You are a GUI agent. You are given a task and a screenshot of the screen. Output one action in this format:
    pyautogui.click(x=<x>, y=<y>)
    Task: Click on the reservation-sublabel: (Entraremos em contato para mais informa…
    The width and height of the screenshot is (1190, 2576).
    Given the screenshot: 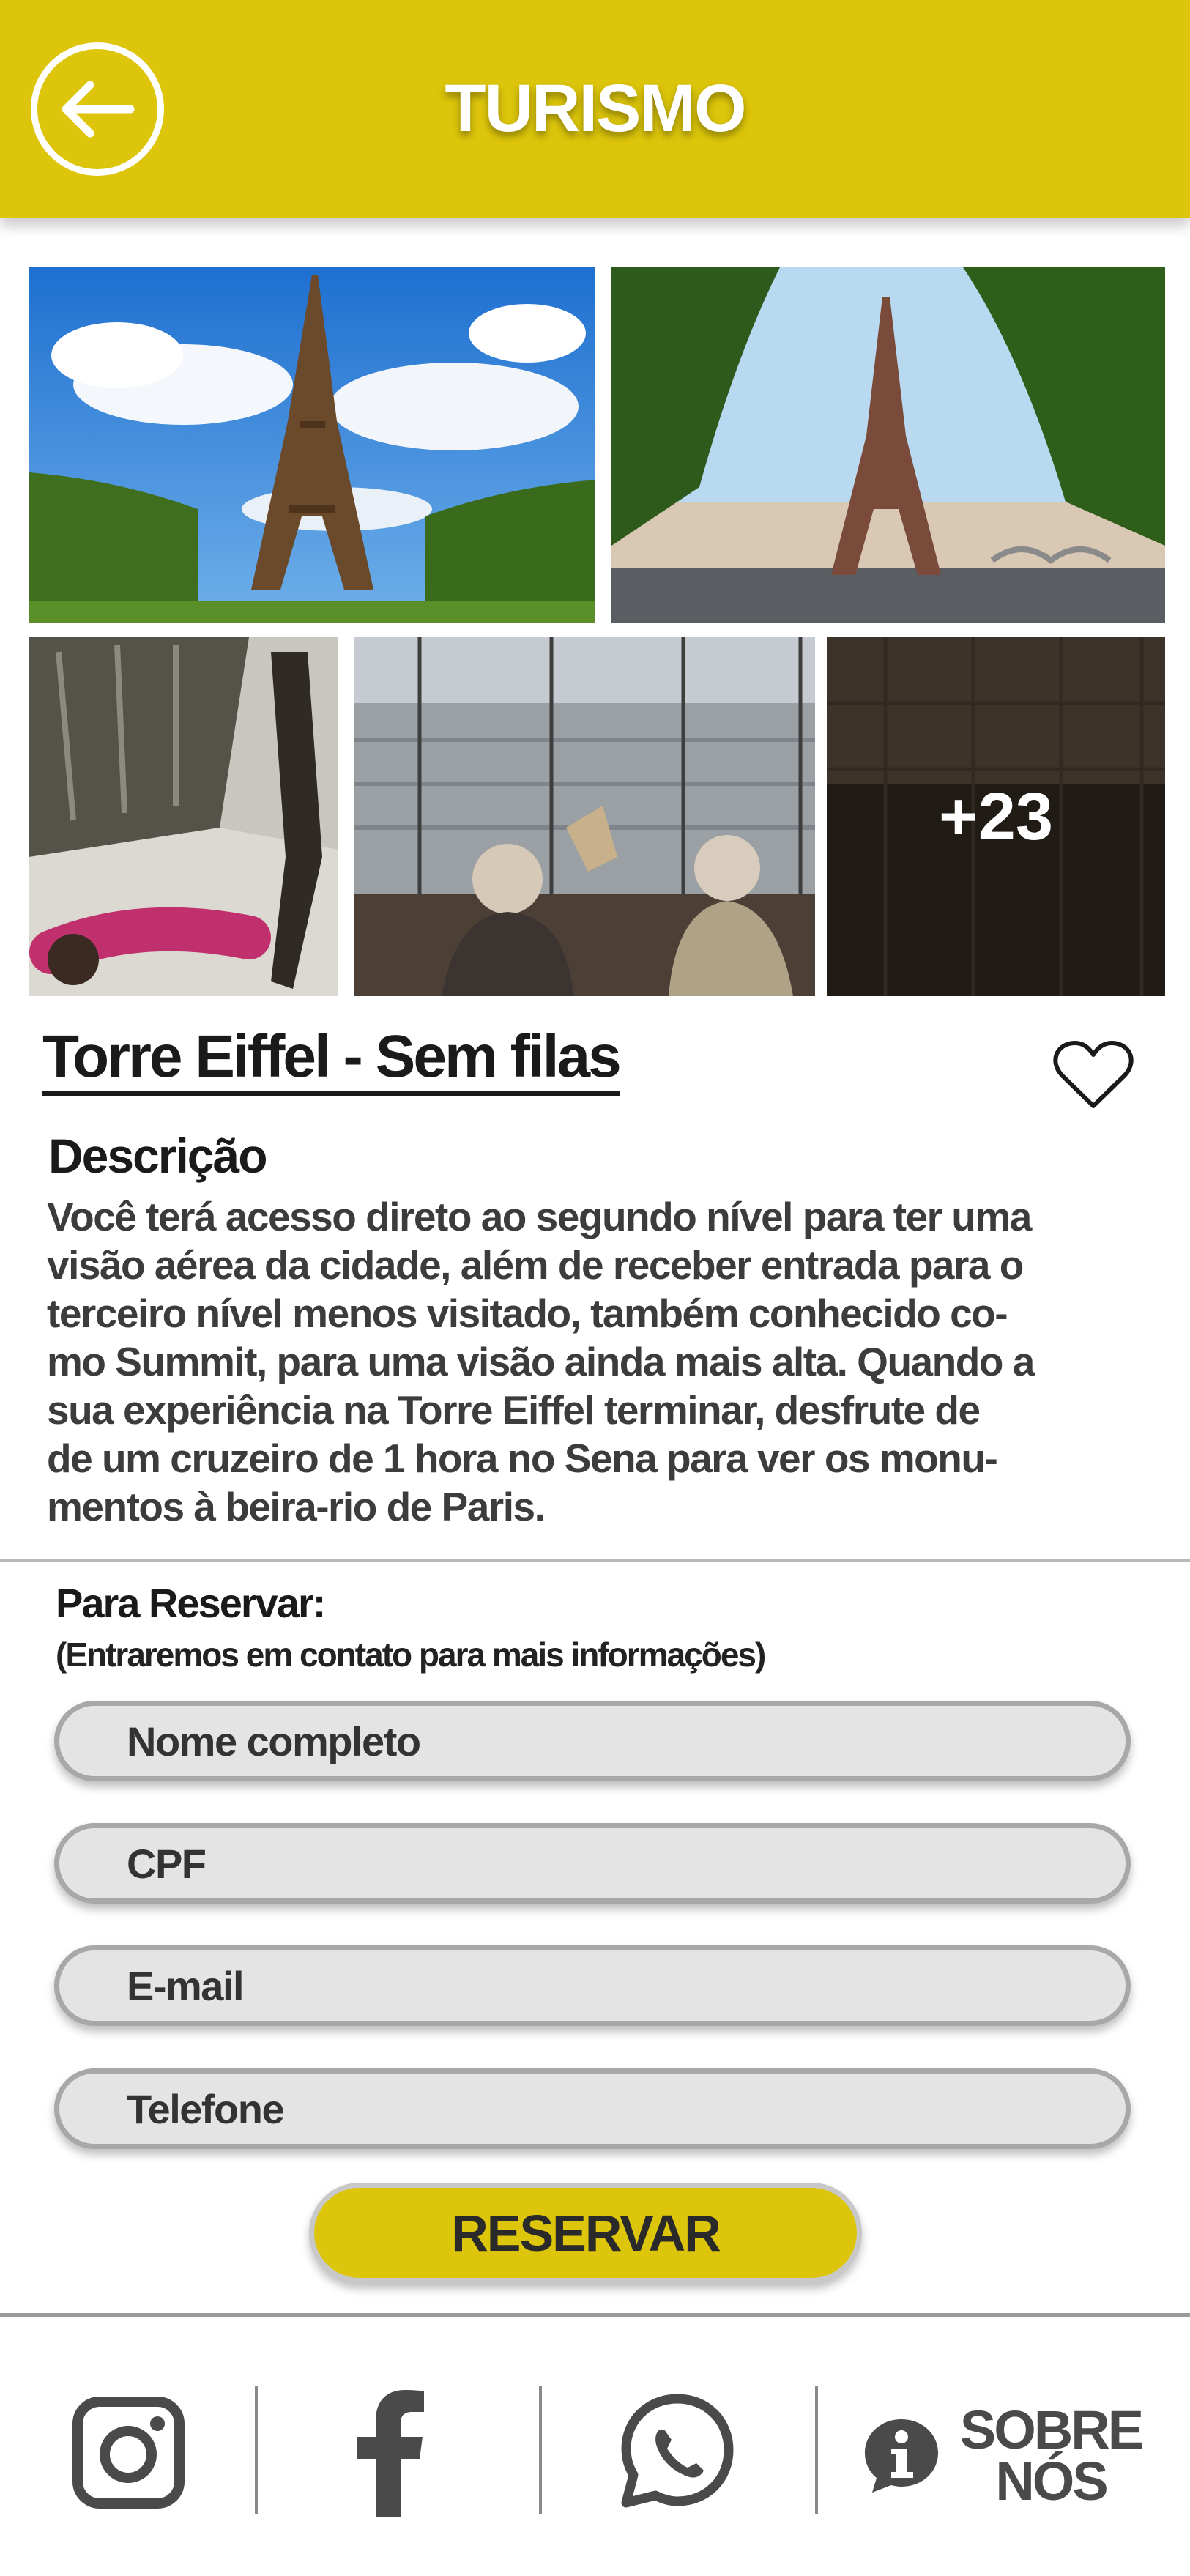 What is the action you would take?
    pyautogui.click(x=411, y=1655)
    